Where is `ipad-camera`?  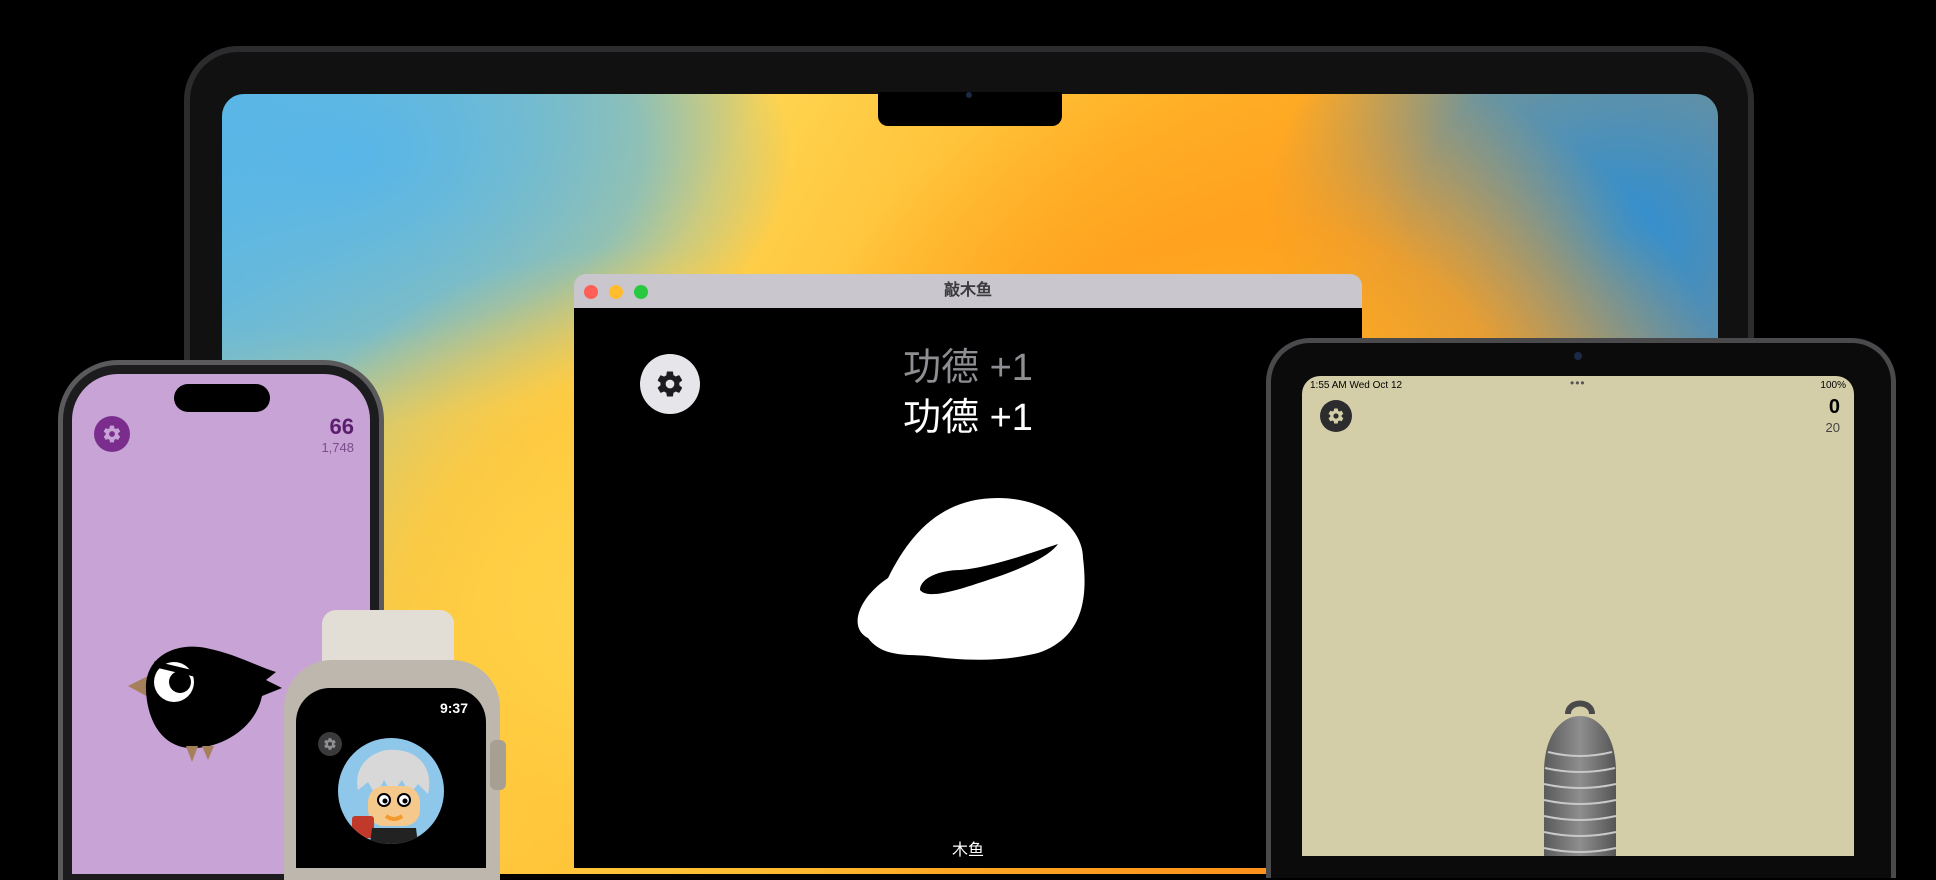 ipad-camera is located at coordinates (1578, 356).